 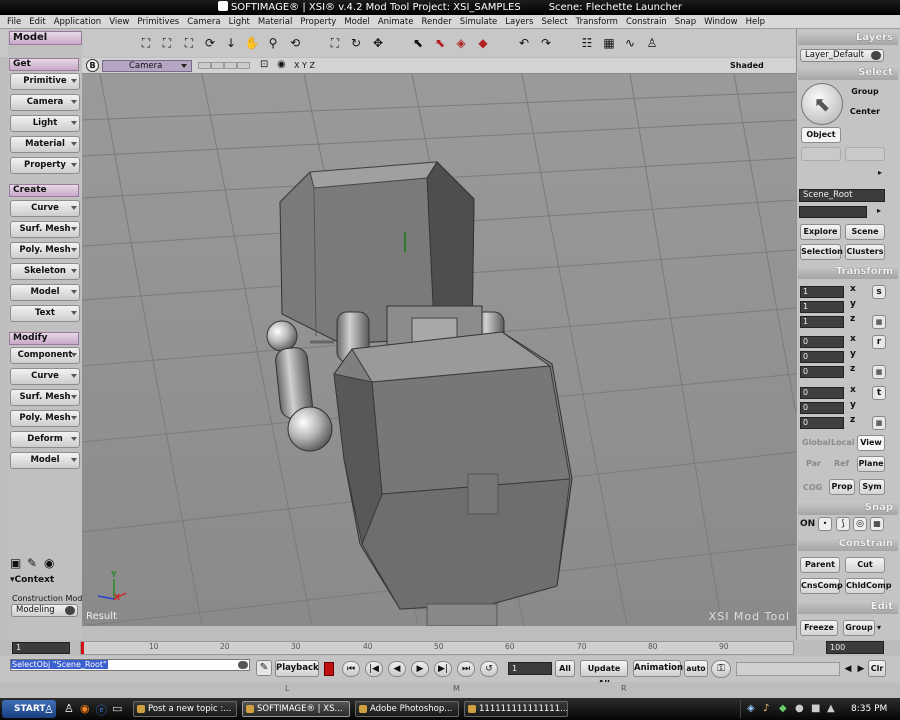 I want to click on auto-key-button: auto, so click(x=696, y=668).